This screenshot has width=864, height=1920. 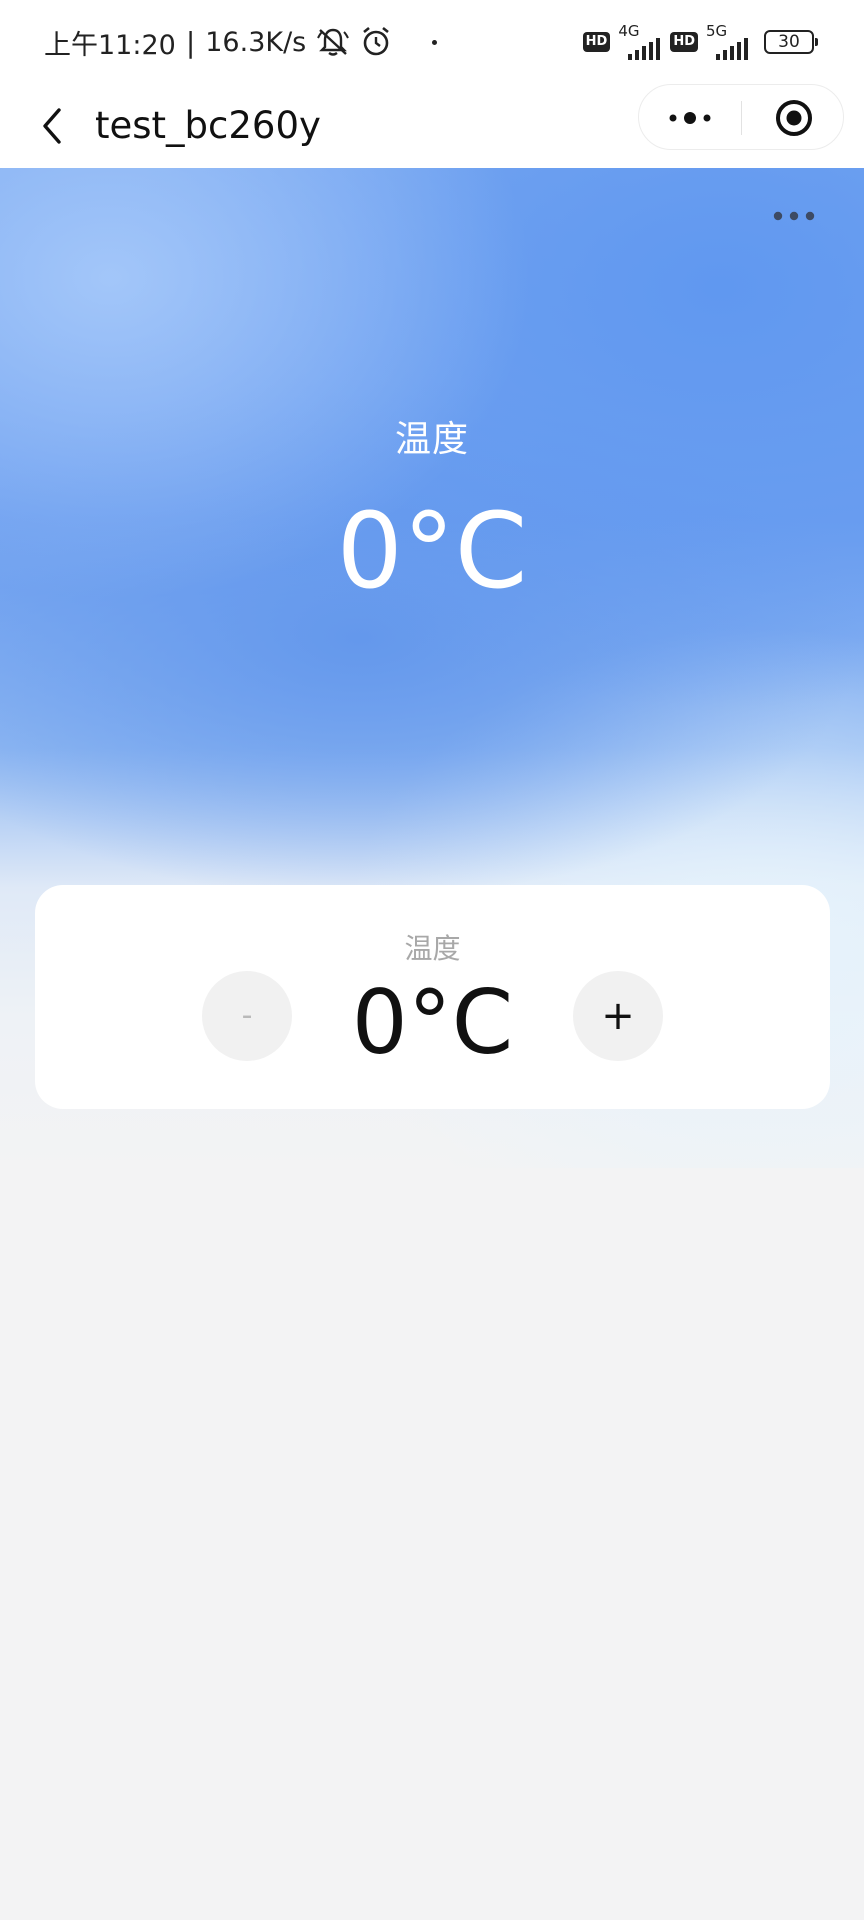 I want to click on capsule-more-button, so click(x=690, y=118).